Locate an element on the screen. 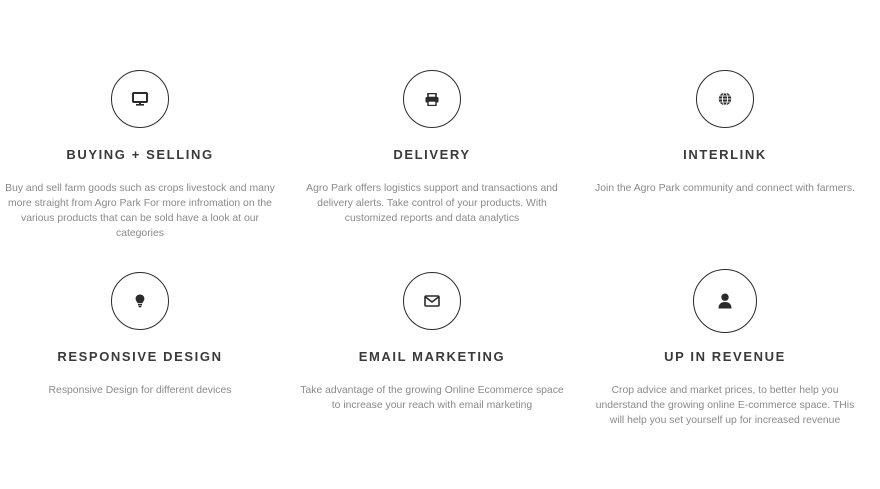 Image resolution: width=880 pixels, height=489 pixels. feature-description: Responsive Design for different devices is located at coordinates (140, 390).